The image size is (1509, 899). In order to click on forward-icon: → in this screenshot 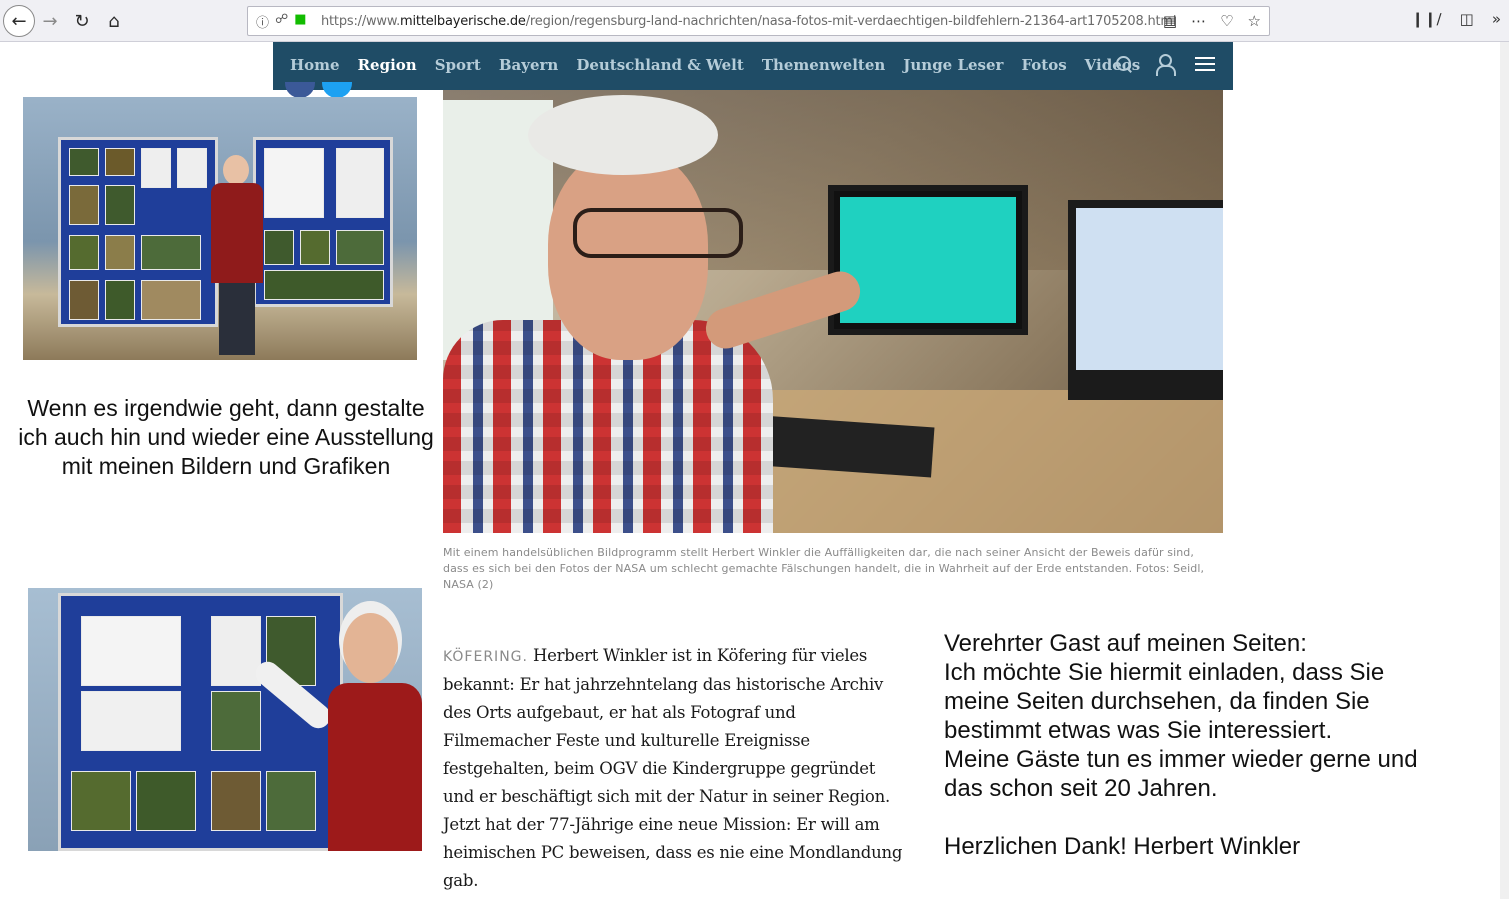, I will do `click(50, 21)`.